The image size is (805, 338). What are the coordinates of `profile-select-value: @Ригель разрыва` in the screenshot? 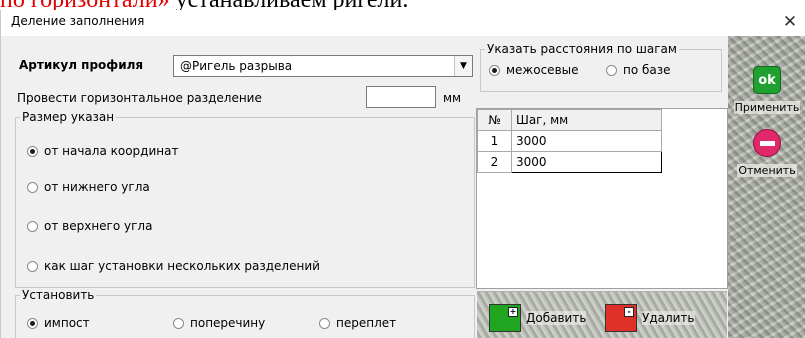 It's located at (236, 66).